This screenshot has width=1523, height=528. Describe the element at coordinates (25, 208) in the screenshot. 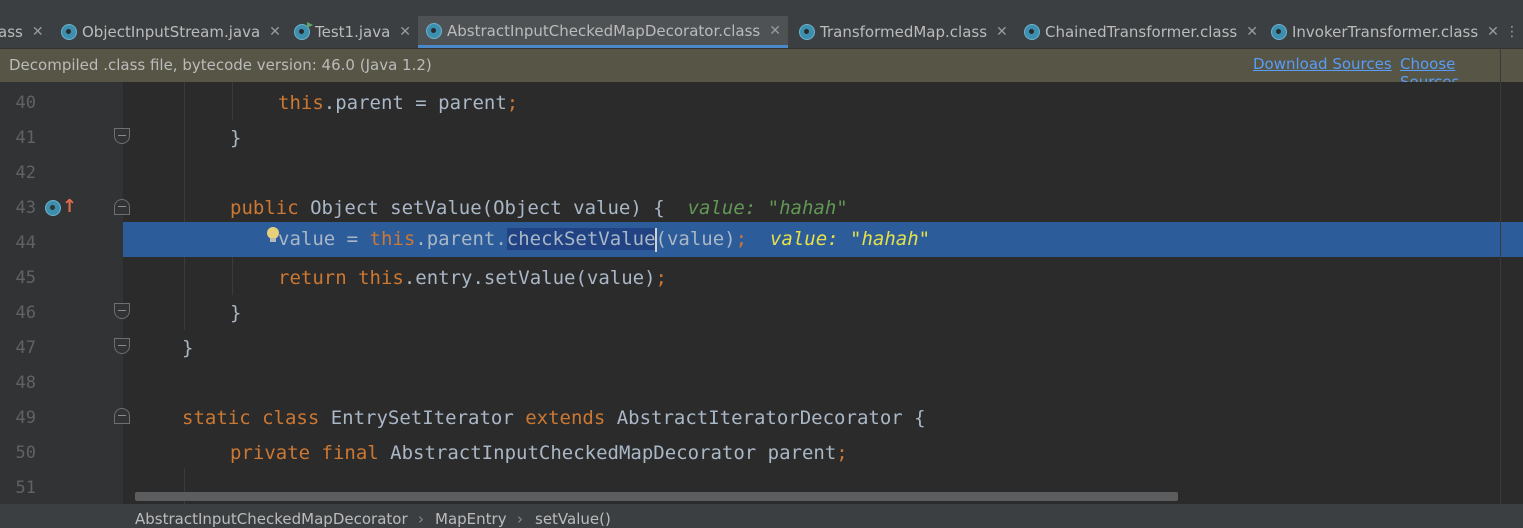

I see `line-number: 43` at that location.